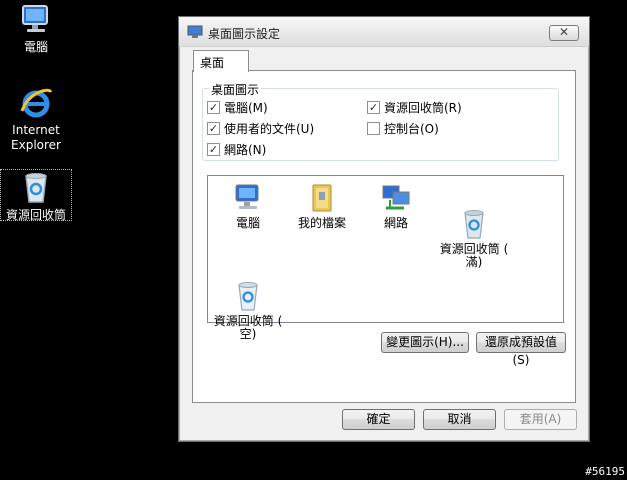 This screenshot has height=480, width=627. Describe the element at coordinates (195, 32) in the screenshot. I see `desktop-settings-icon` at that location.